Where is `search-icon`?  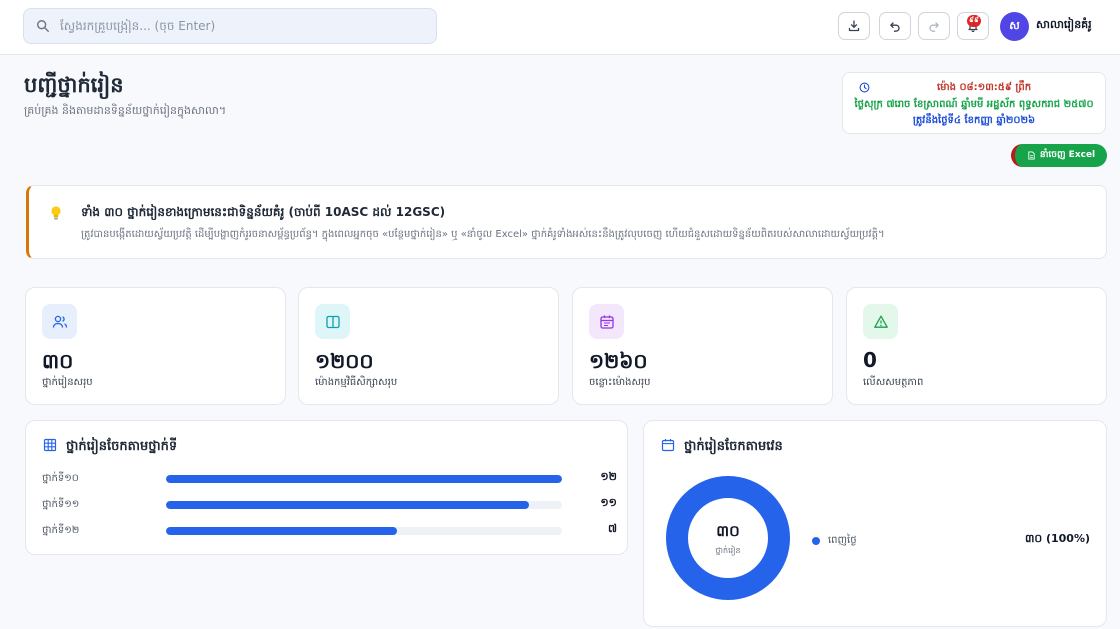
search-icon is located at coordinates (43, 26).